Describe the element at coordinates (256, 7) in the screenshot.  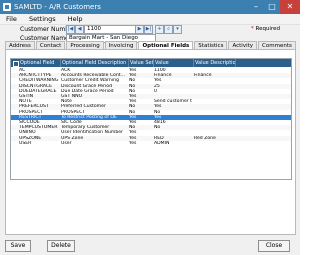
I see `minimize-icon: –` at that location.